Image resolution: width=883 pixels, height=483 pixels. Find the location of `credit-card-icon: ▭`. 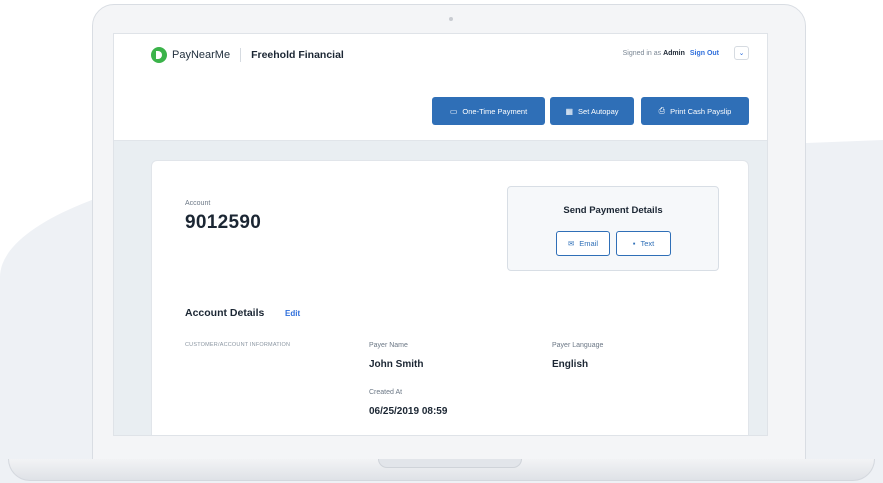

credit-card-icon: ▭ is located at coordinates (453, 111).